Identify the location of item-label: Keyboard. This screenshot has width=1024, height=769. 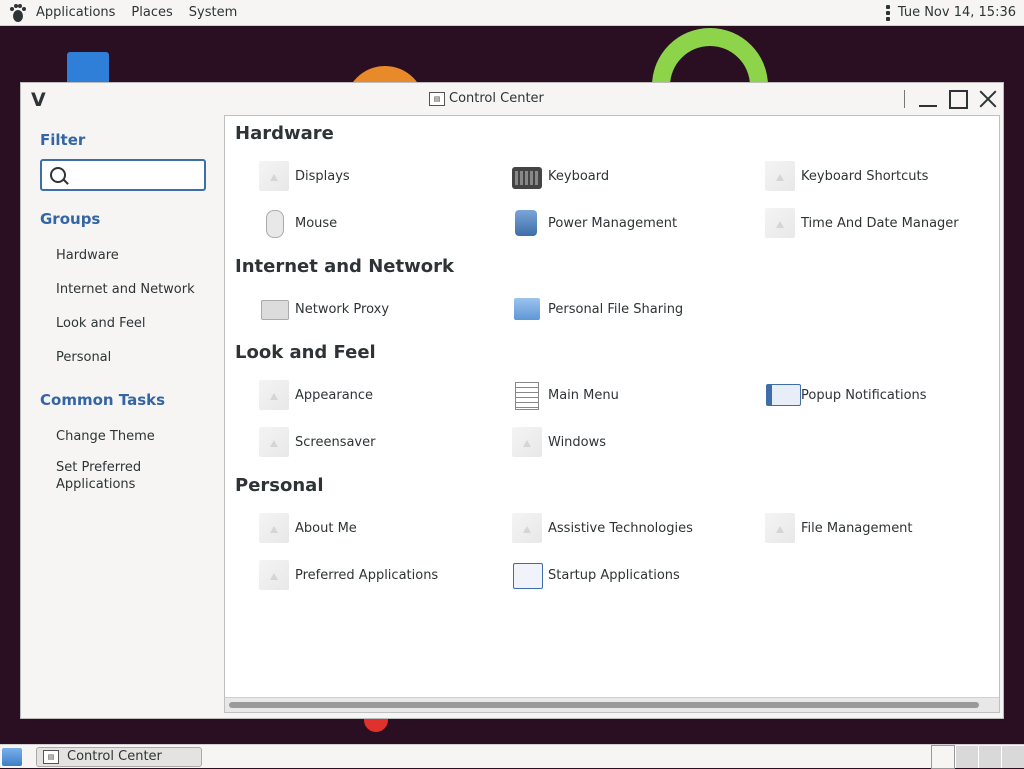
(579, 176).